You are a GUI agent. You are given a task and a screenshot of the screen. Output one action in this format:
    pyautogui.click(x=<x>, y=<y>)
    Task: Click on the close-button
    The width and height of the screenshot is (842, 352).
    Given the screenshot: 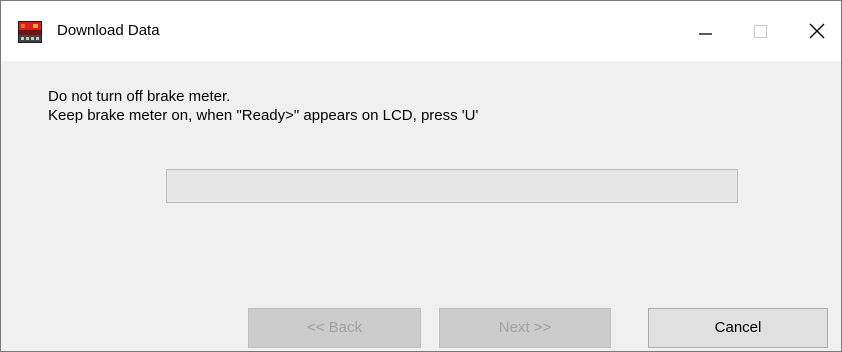 What is the action you would take?
    pyautogui.click(x=814, y=31)
    